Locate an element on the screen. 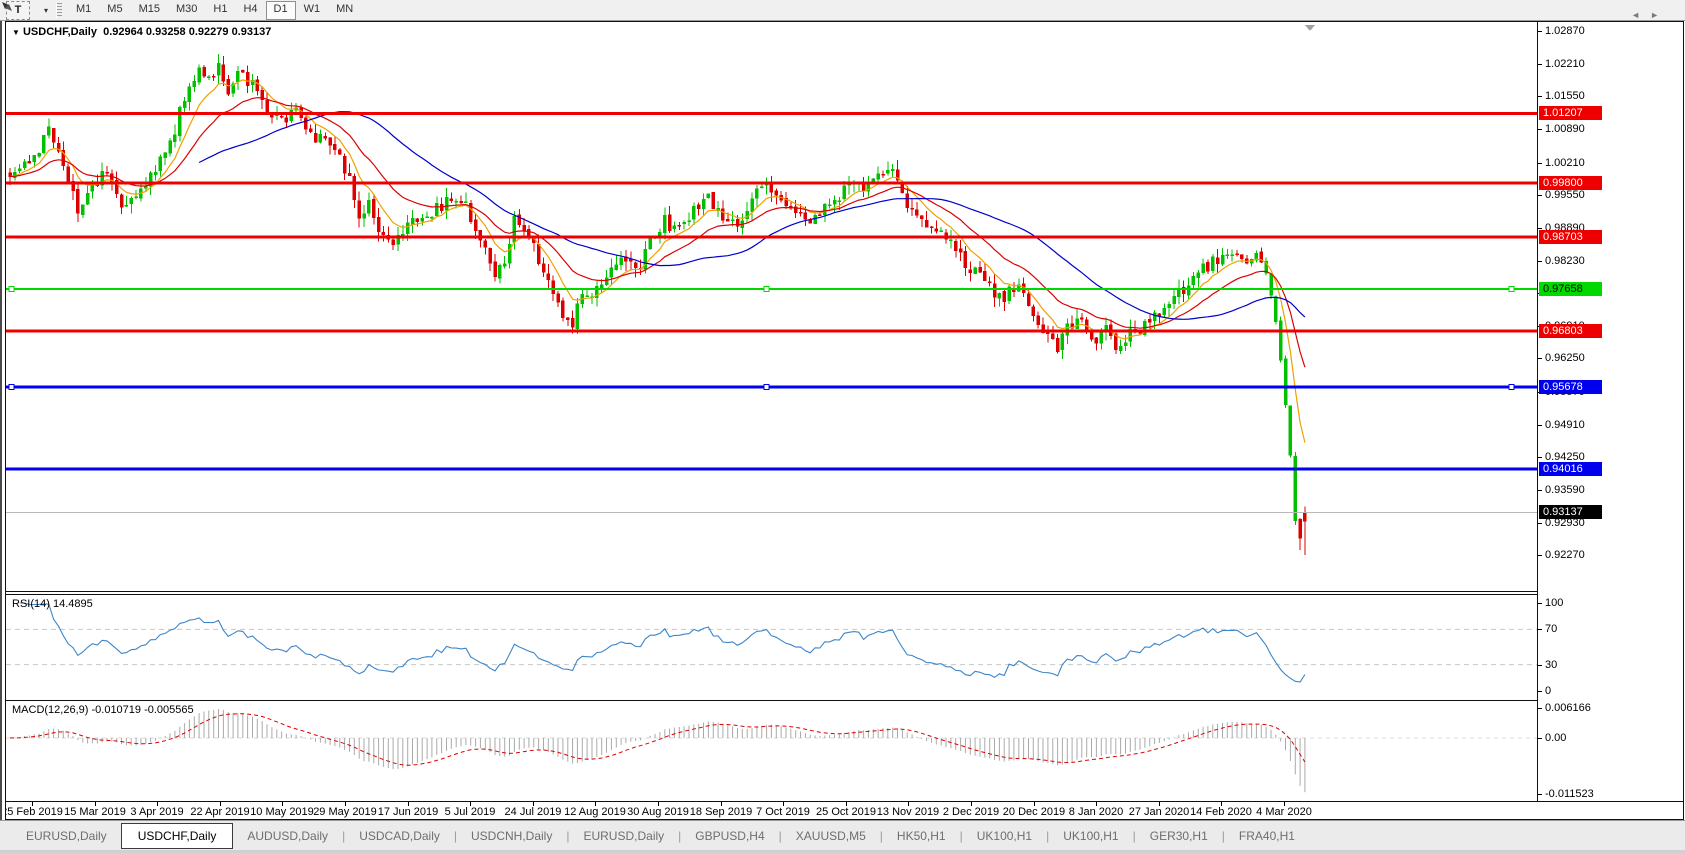  timeframe-button-H1: H1 is located at coordinates (220, 9).